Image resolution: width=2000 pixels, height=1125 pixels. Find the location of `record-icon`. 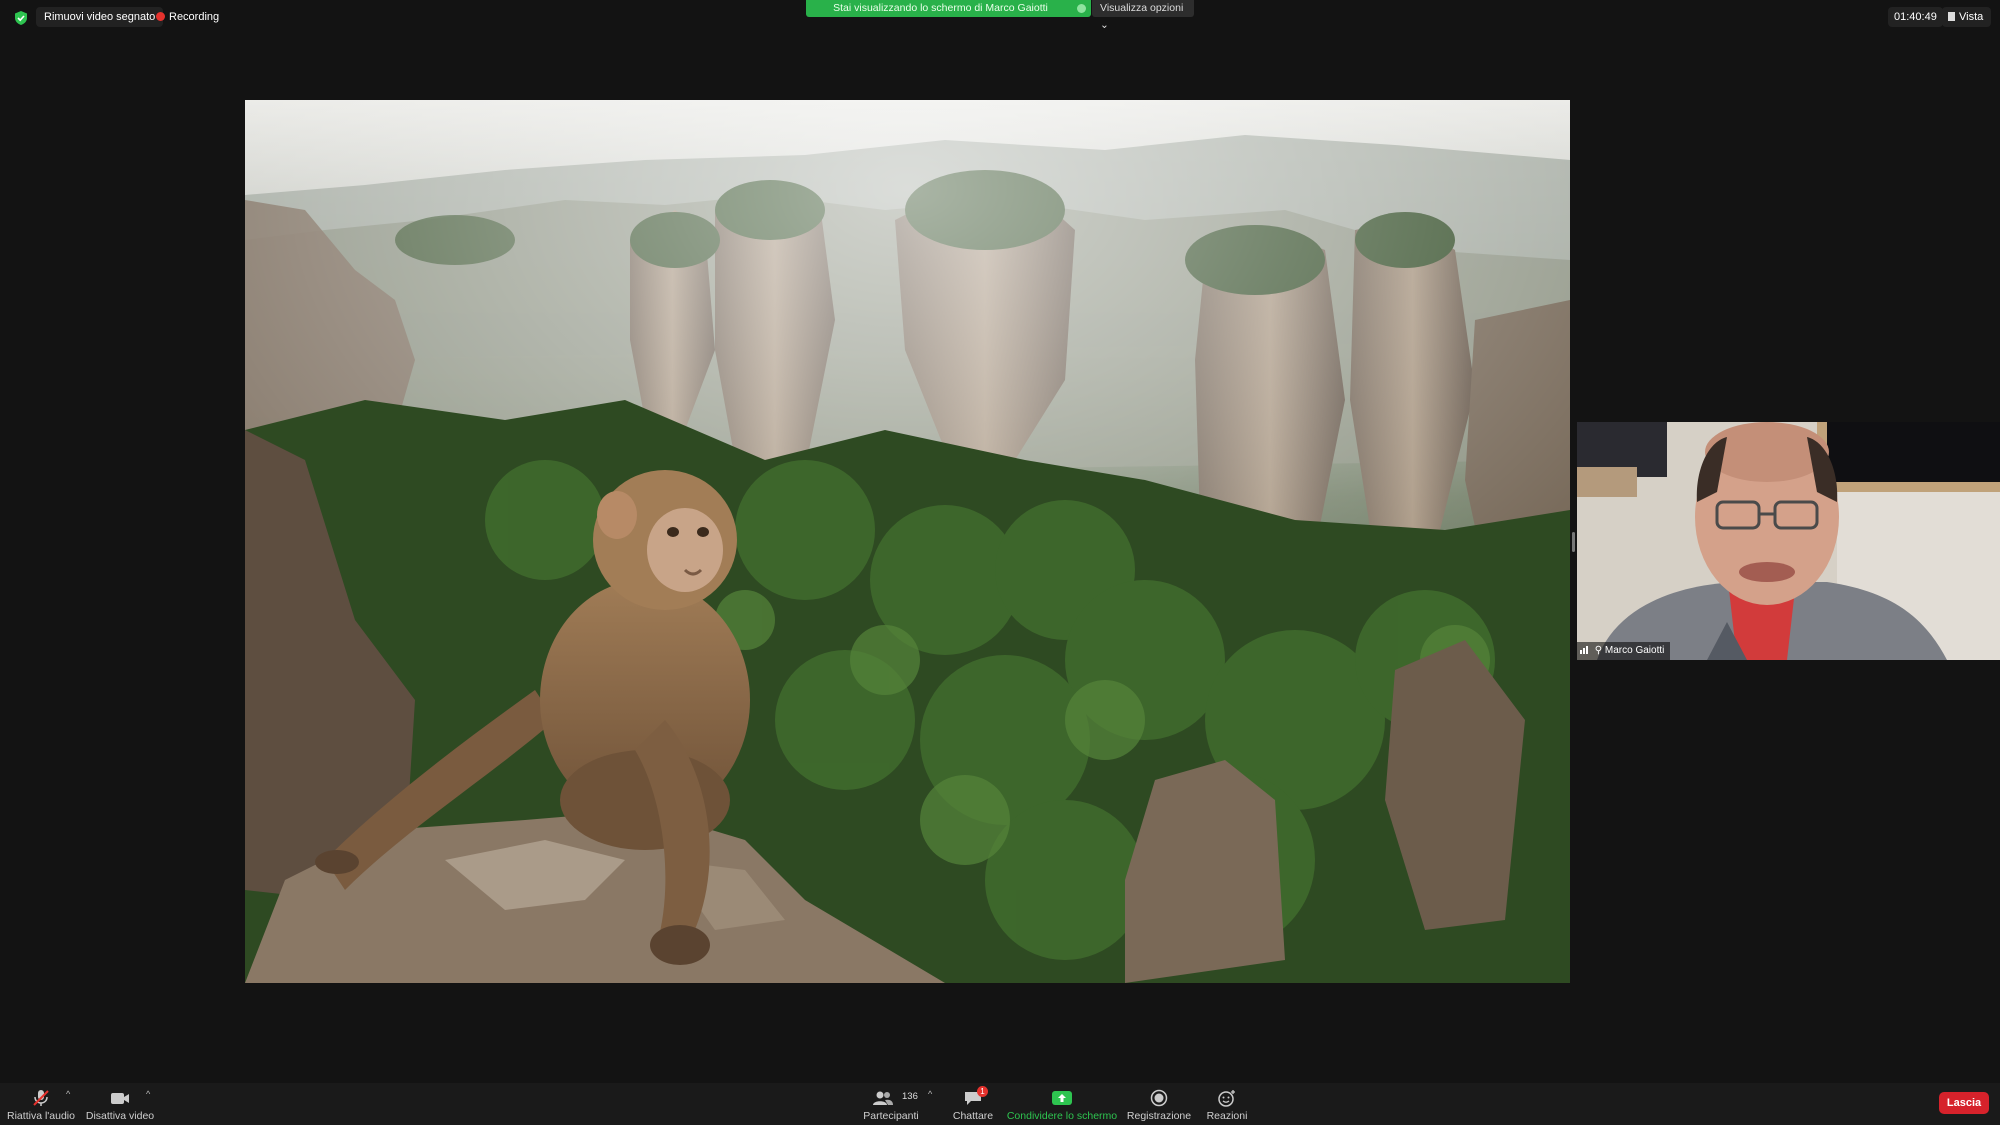

record-icon is located at coordinates (1159, 1098).